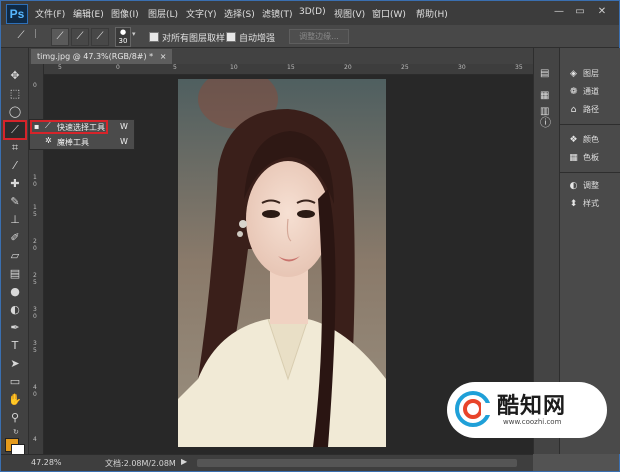  I want to click on hand-tool-icon: ✋, so click(15, 400).